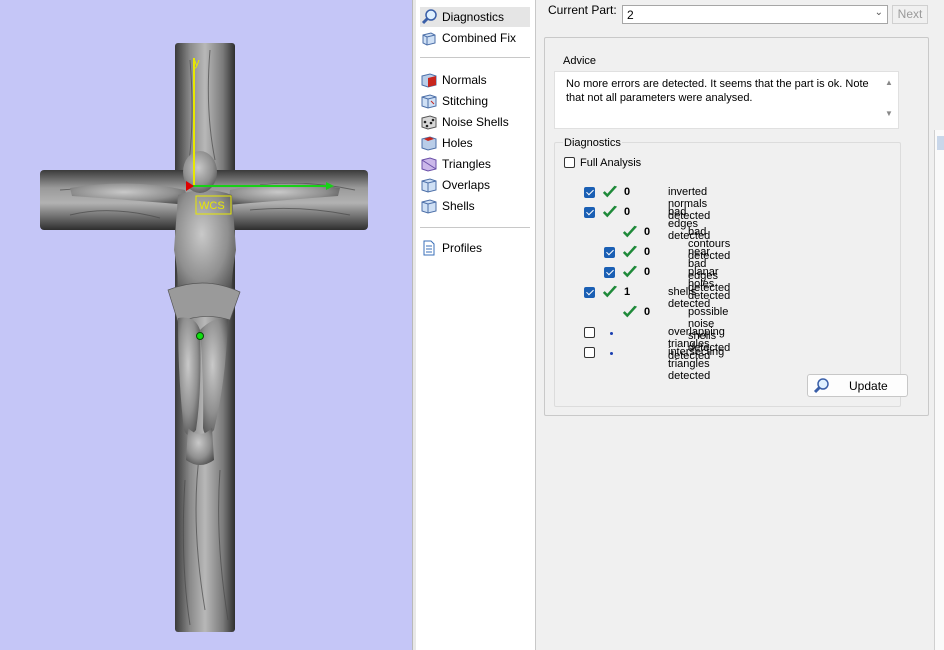 Image resolution: width=944 pixels, height=650 pixels. I want to click on tool-label: Shells, so click(458, 206).